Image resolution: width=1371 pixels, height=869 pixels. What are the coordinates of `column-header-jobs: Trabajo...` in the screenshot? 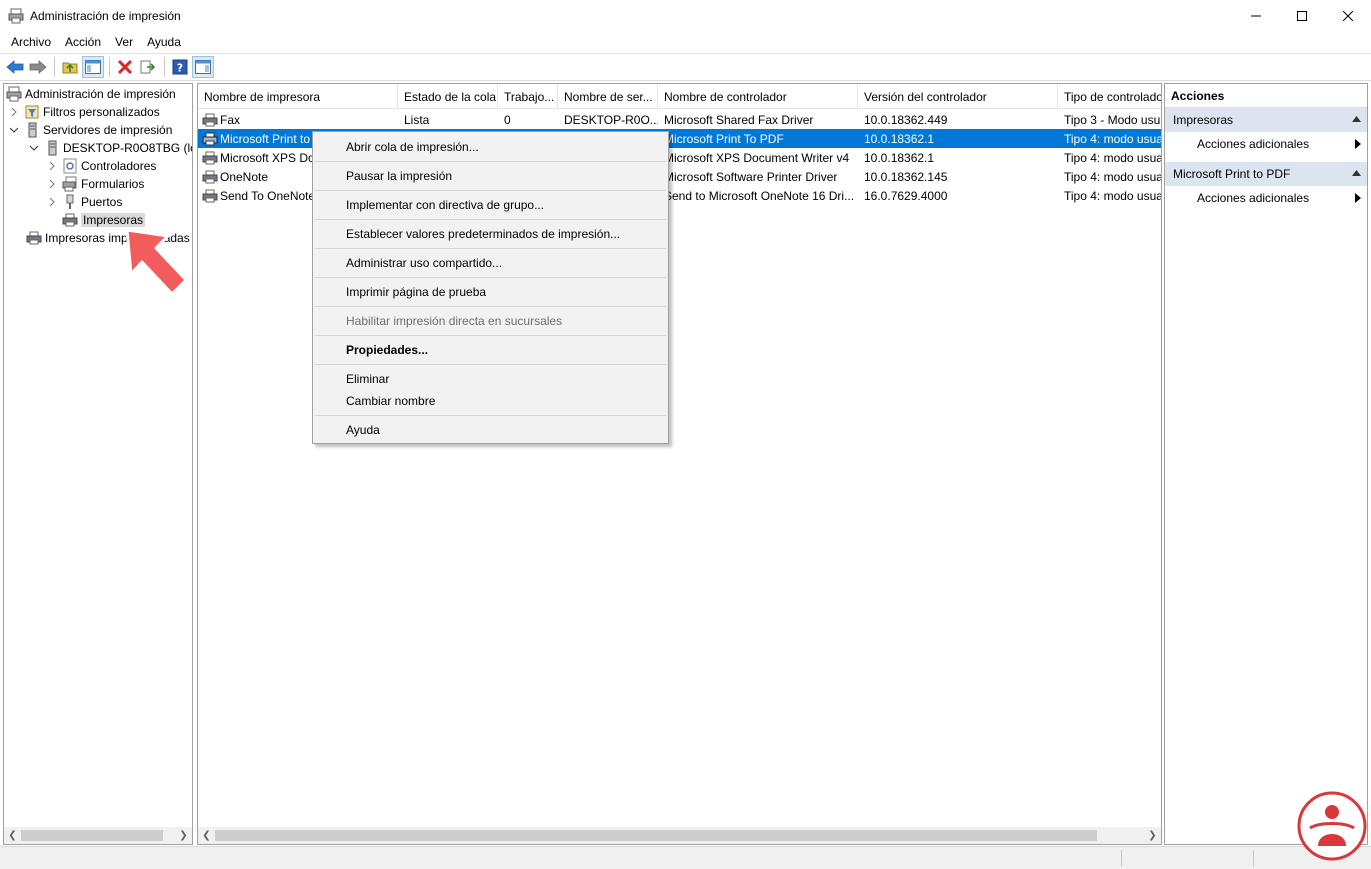 It's located at (528, 96).